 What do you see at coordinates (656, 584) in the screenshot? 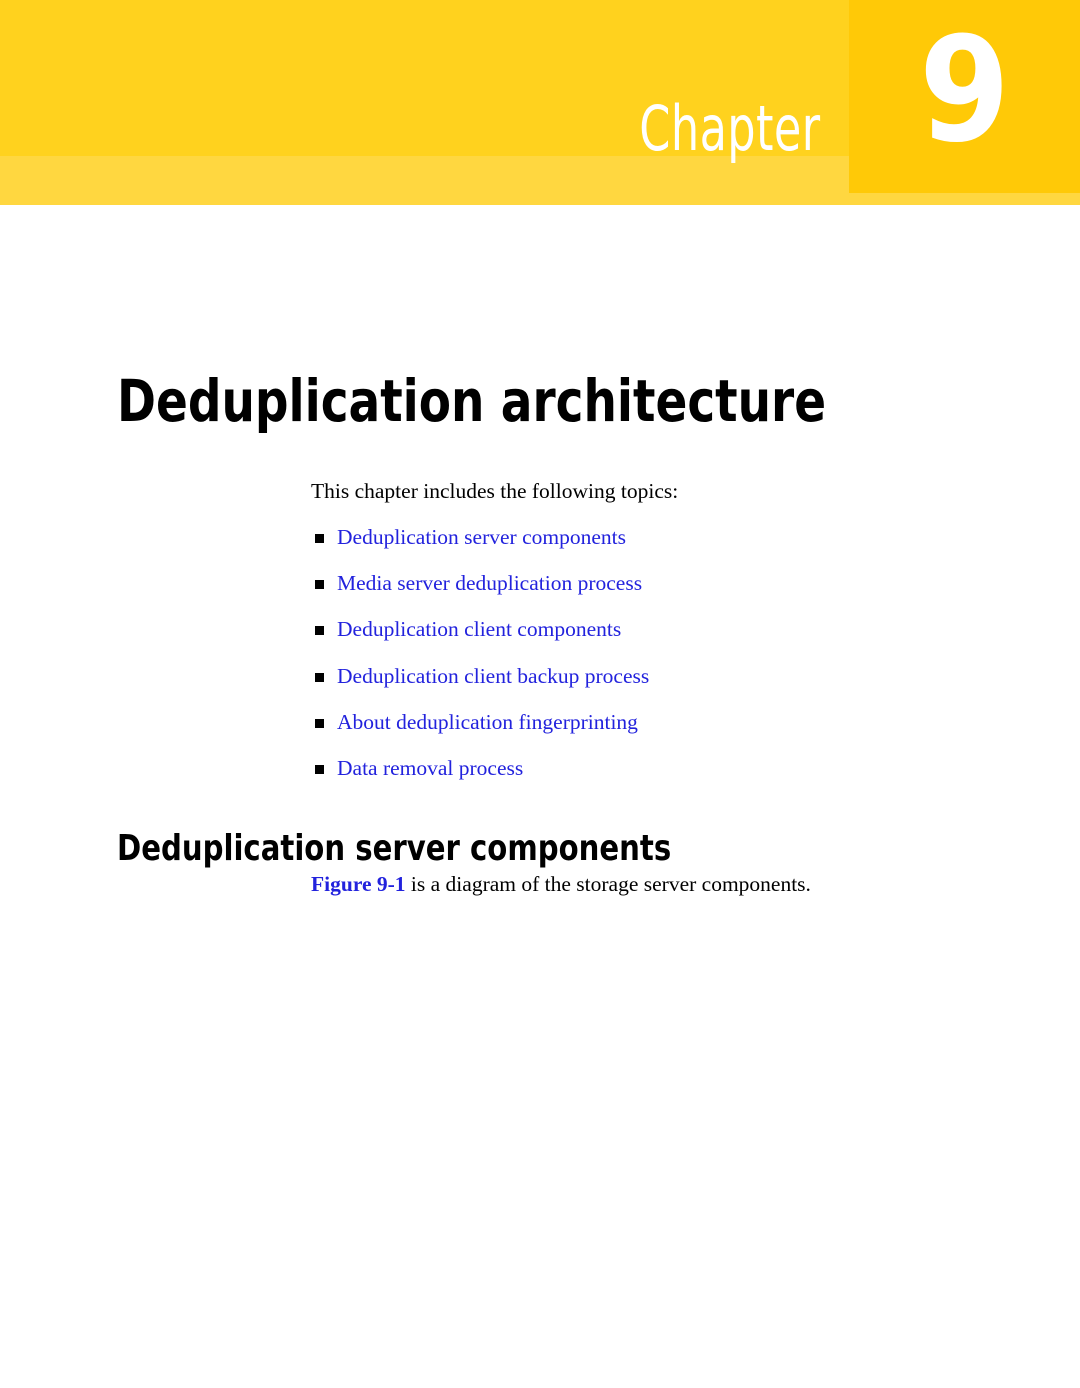
I see `list-item: Media server deduplication process` at bounding box center [656, 584].